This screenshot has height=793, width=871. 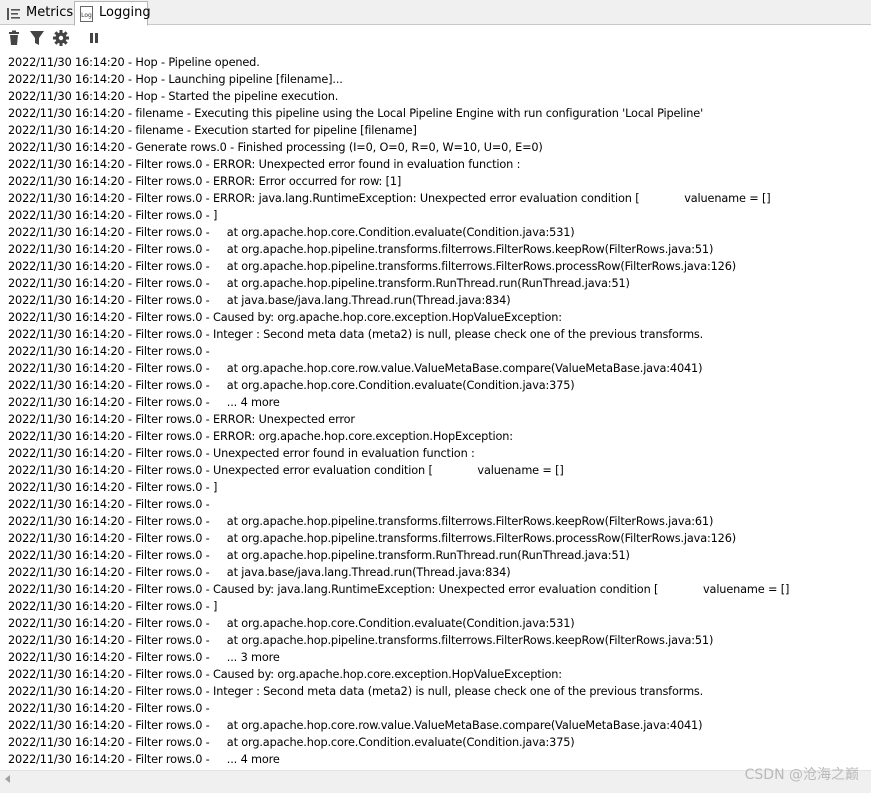 I want to click on bottom-border, so click(x=435, y=790).